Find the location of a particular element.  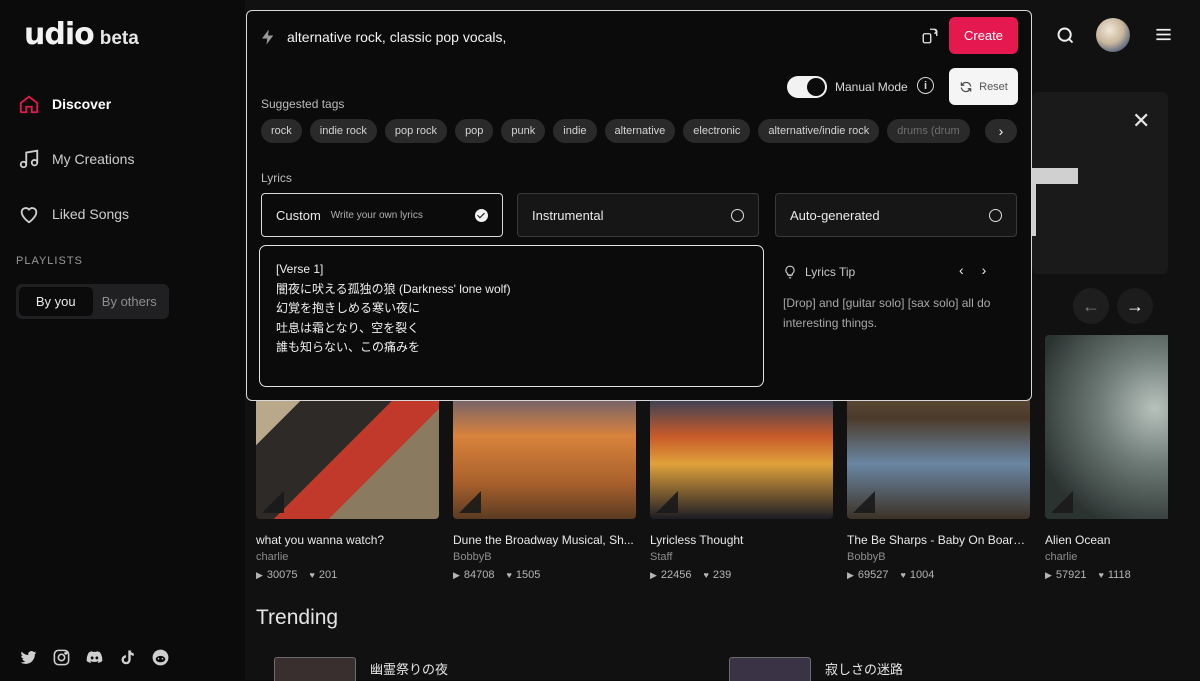

social-links is located at coordinates (94, 657).